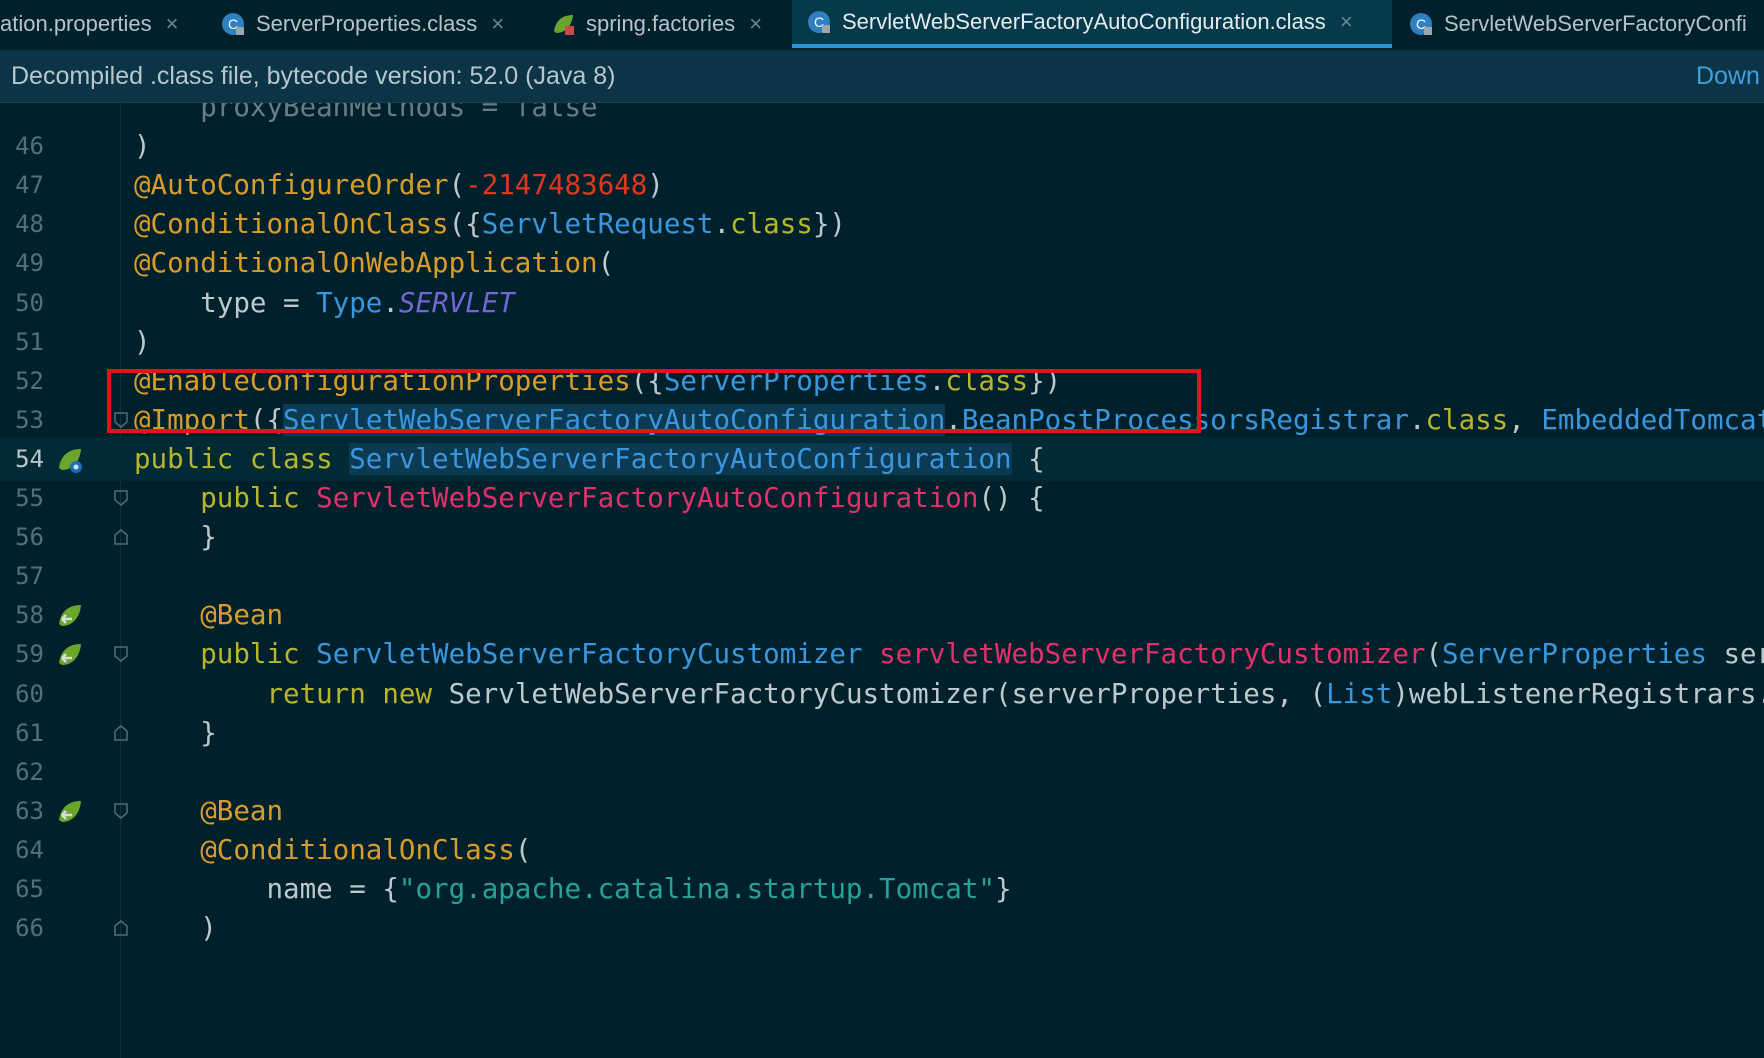  What do you see at coordinates (882, 303) in the screenshot?
I see `code-line: 50 type = Type.SERVLET` at bounding box center [882, 303].